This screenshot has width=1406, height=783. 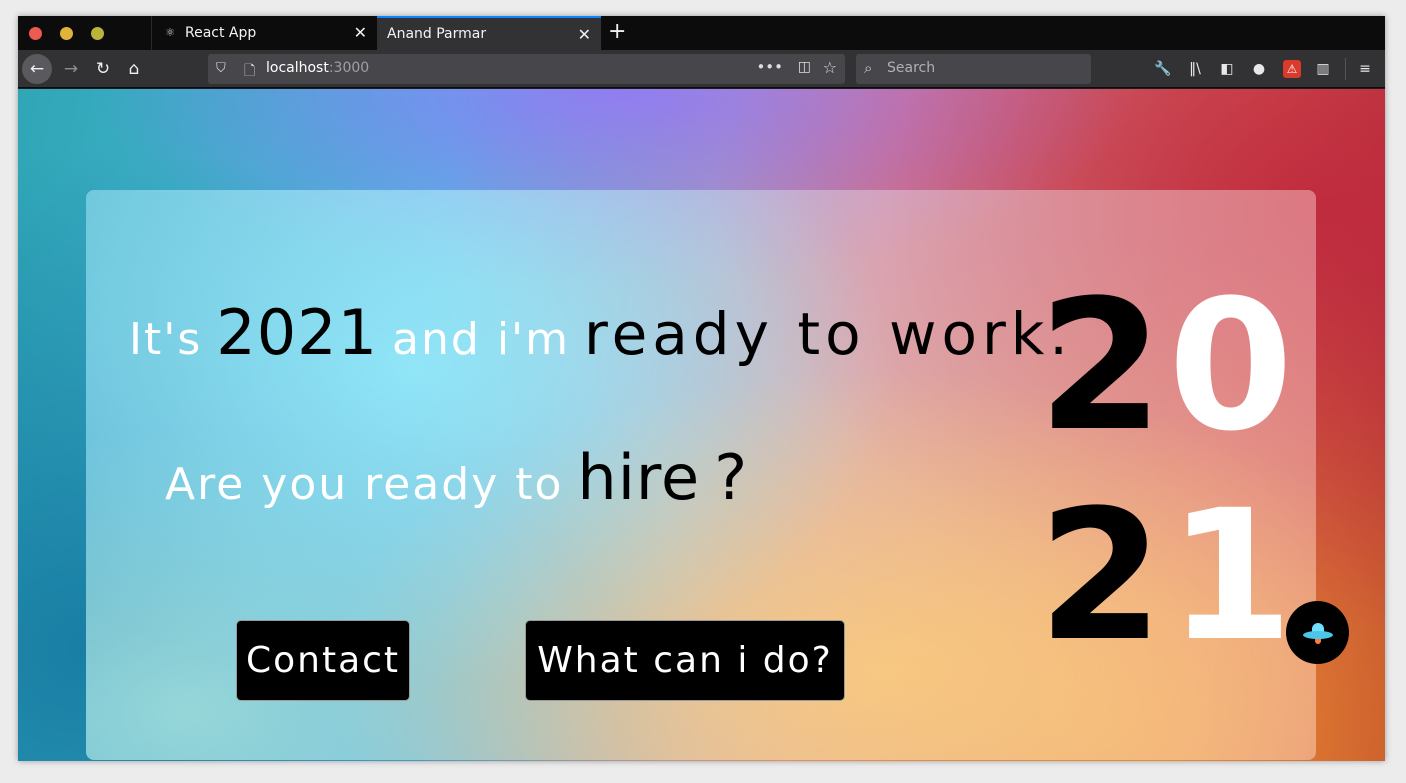 What do you see at coordinates (1345, 69) in the screenshot?
I see `toolbar-divider` at bounding box center [1345, 69].